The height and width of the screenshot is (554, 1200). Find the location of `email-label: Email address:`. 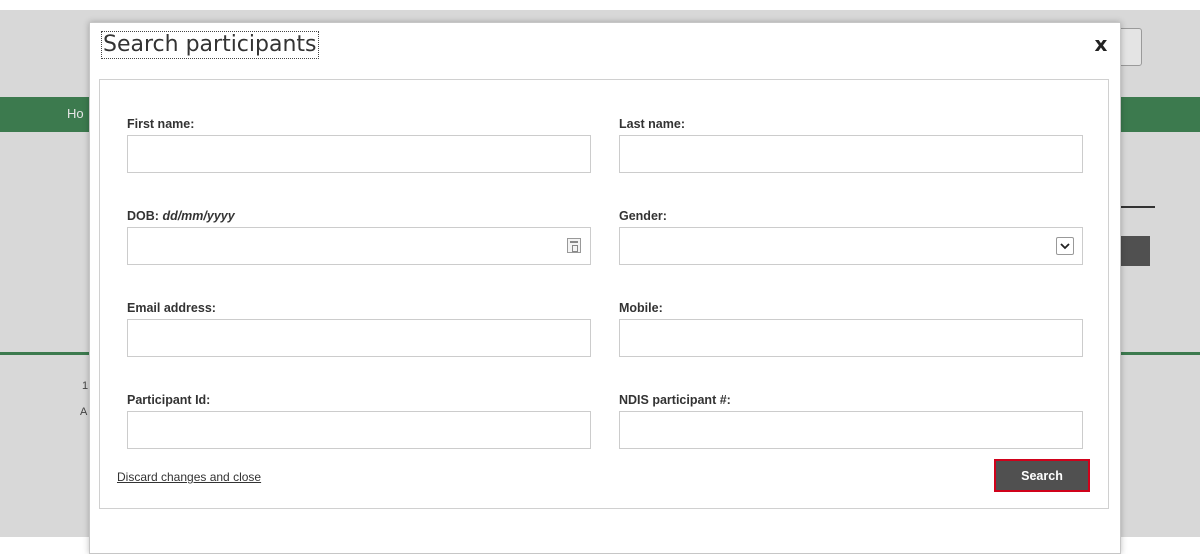

email-label: Email address: is located at coordinates (171, 308).